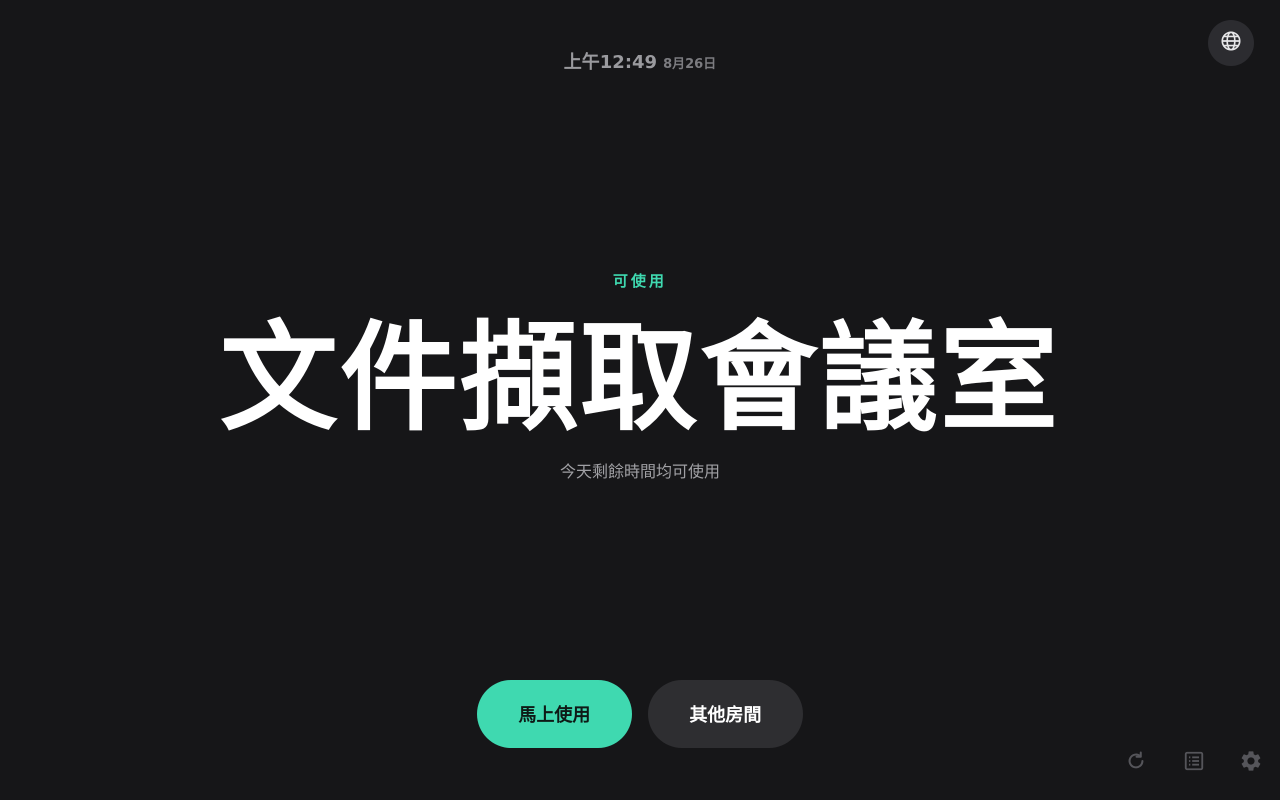 This screenshot has height=800, width=1280. I want to click on clock-date: 8月26日, so click(690, 64).